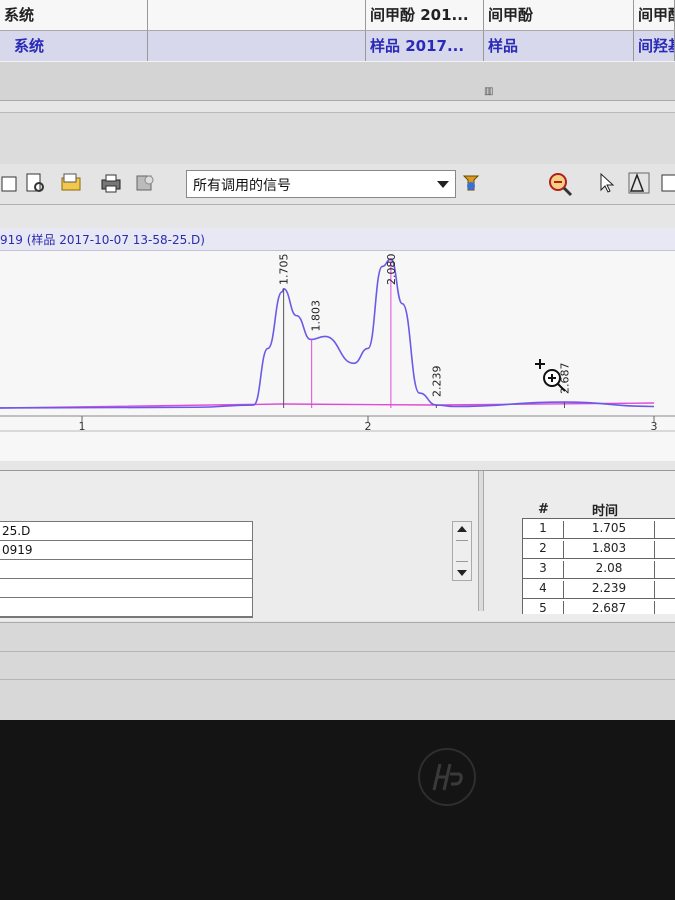  Describe the element at coordinates (654, 46) in the screenshot. I see `table-cell: 间羟基` at that location.